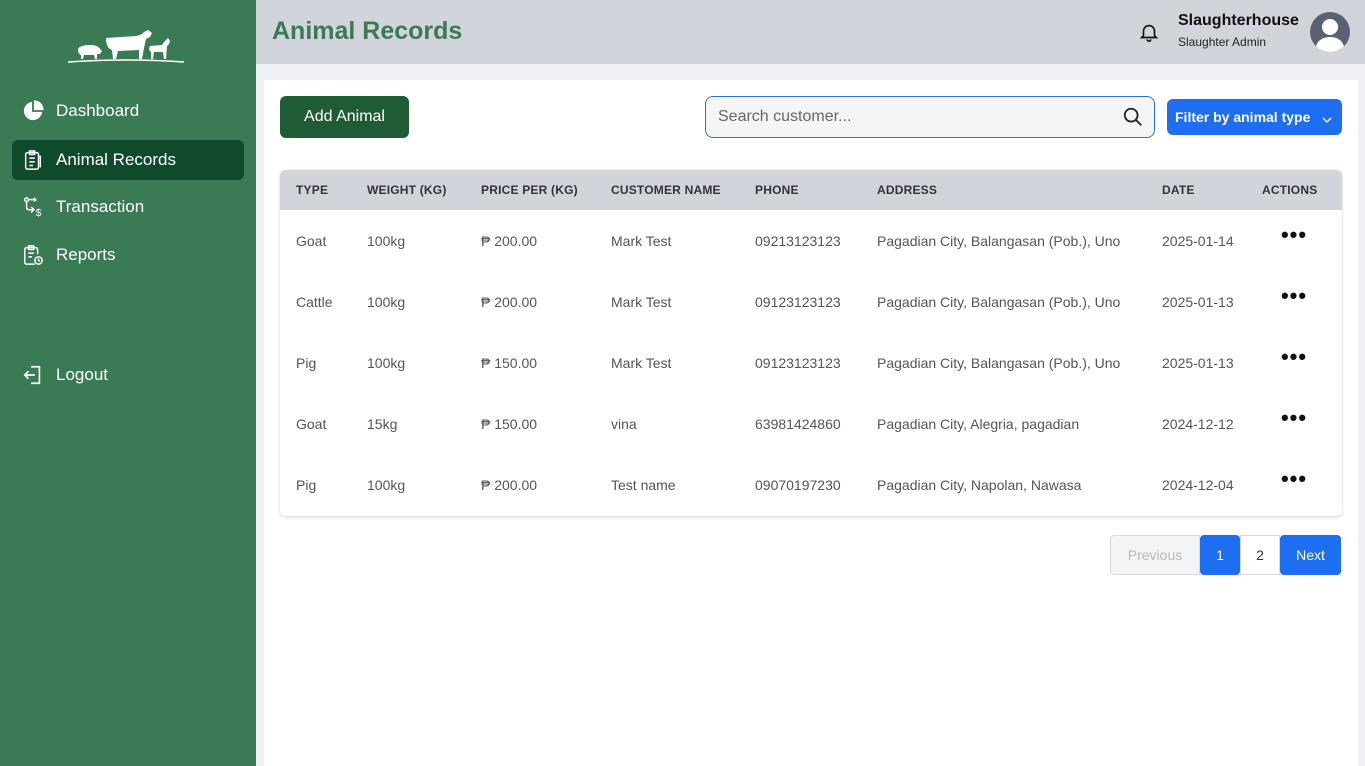 This screenshot has width=1365, height=766. Describe the element at coordinates (315, 190) in the screenshot. I see `column-header-type: TYPE` at that location.